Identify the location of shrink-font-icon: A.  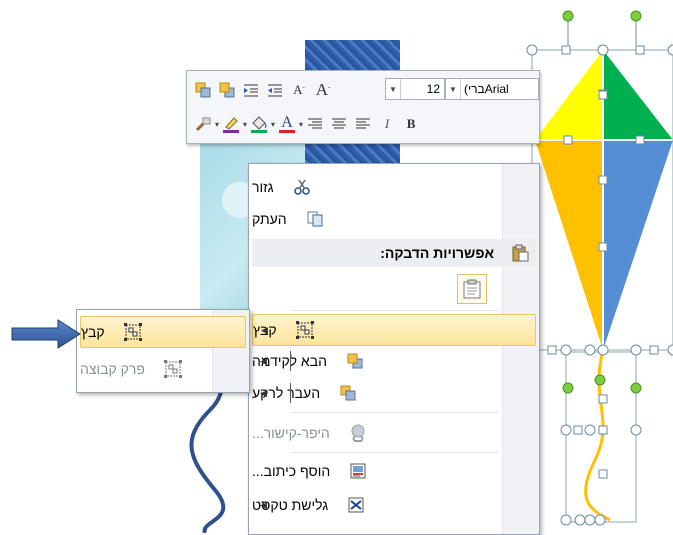
(298, 89).